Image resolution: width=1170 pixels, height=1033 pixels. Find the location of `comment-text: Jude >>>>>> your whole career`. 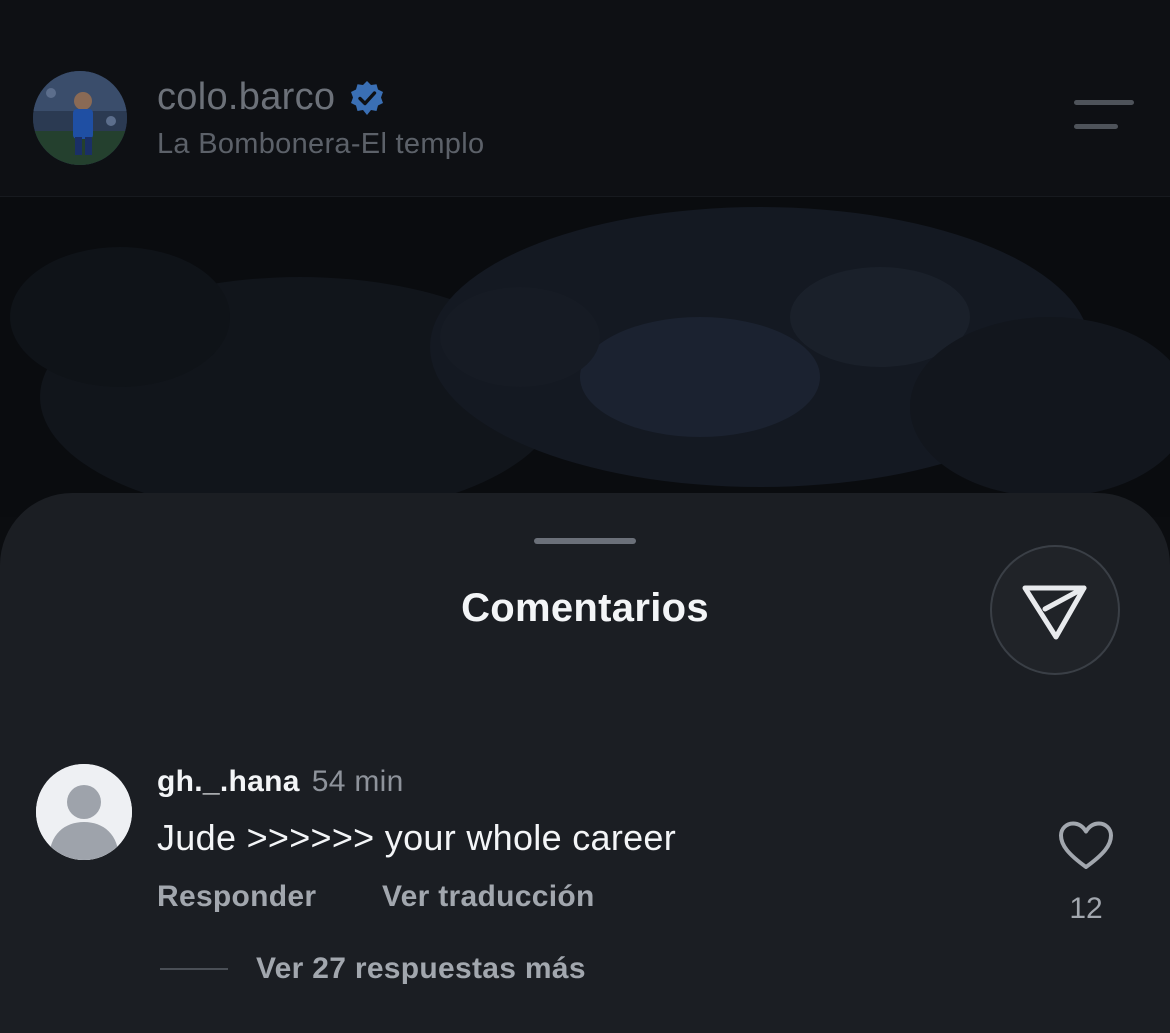

comment-text: Jude >>>>>> your whole career is located at coordinates (417, 837).